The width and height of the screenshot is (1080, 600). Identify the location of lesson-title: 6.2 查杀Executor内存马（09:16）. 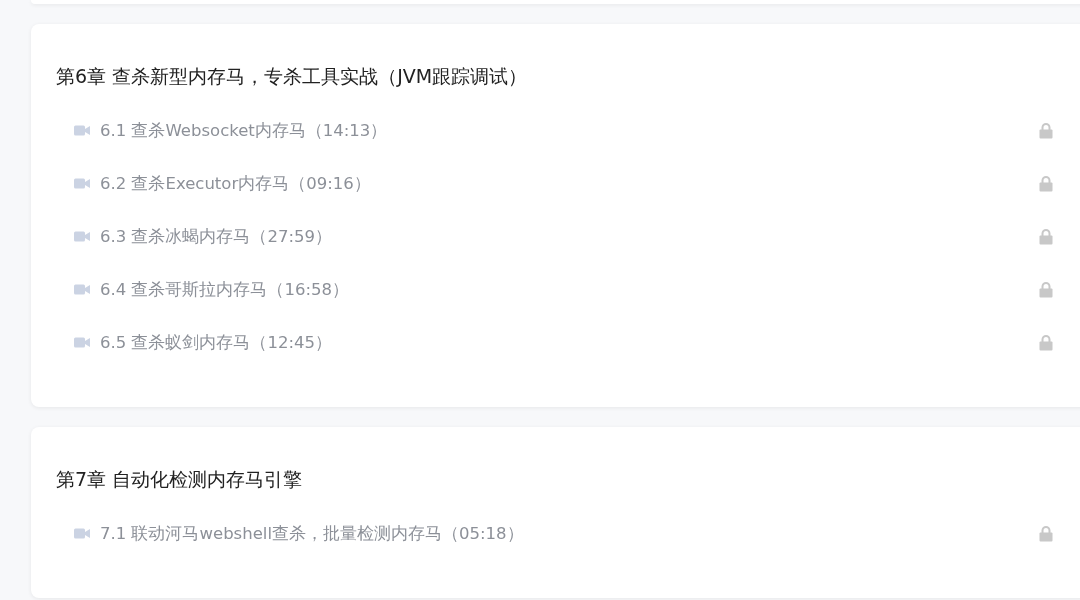
(235, 183).